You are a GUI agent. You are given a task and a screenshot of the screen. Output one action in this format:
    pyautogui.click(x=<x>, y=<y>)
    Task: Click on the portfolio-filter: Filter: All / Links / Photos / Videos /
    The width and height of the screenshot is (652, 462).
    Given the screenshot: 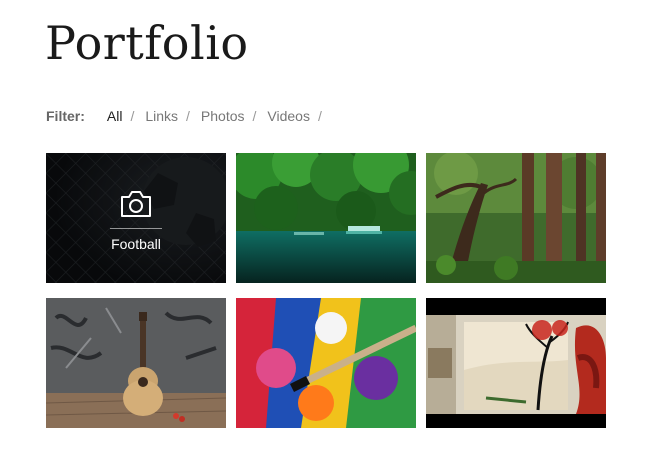 What is the action you would take?
    pyautogui.click(x=189, y=116)
    